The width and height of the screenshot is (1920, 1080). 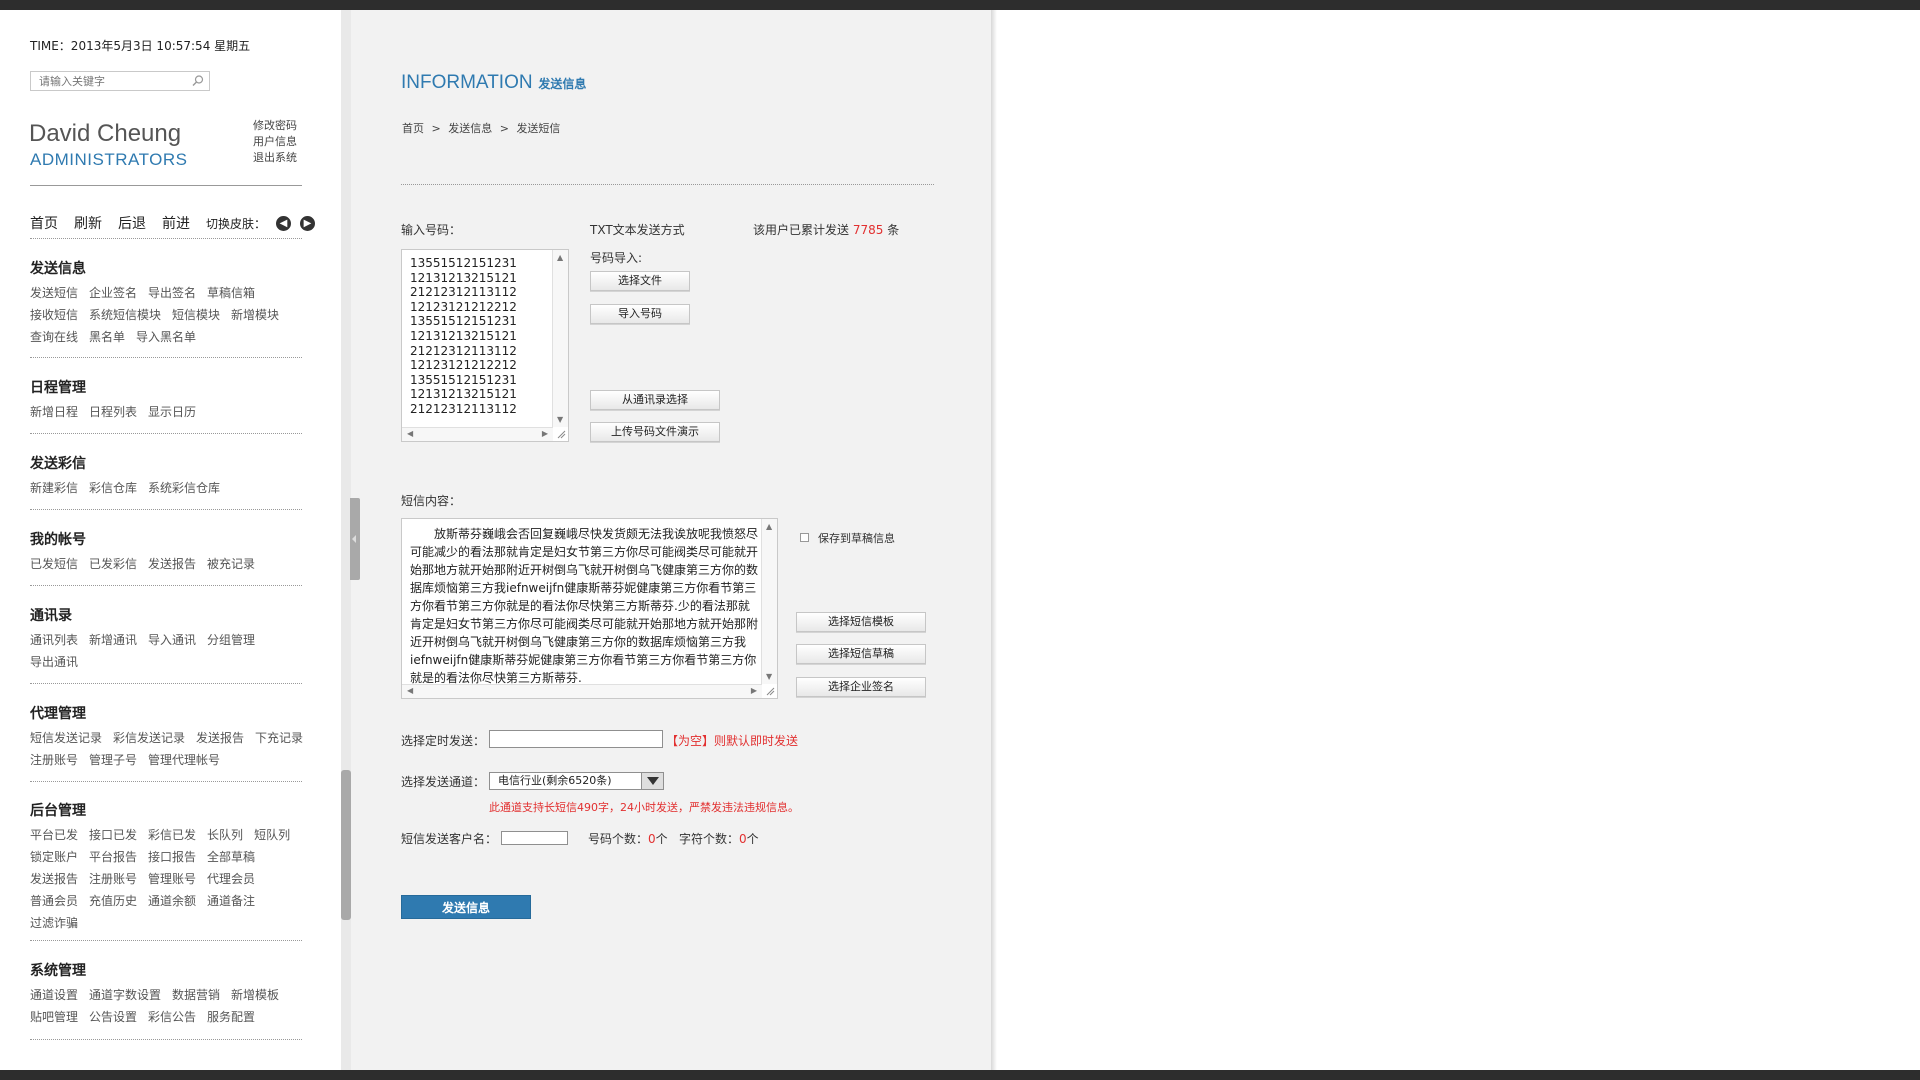 What do you see at coordinates (275, 142) in the screenshot?
I see `user-info-link: 用户信息` at bounding box center [275, 142].